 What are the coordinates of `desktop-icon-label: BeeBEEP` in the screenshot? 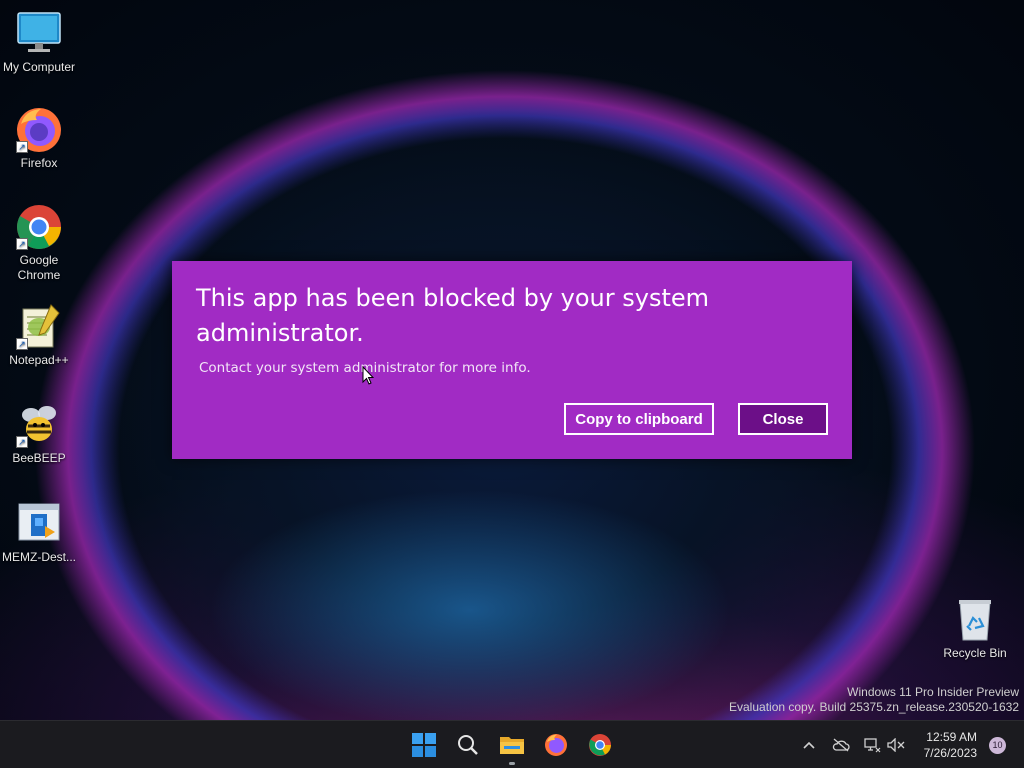 It's located at (39, 458).